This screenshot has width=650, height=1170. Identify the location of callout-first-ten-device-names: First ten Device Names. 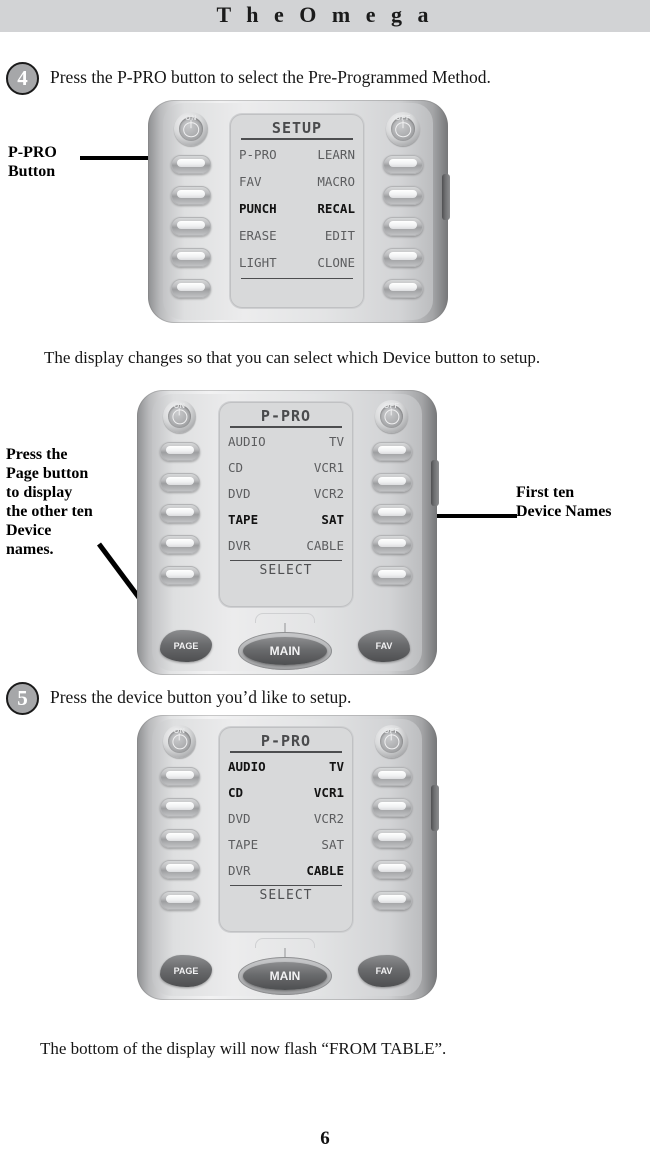
(564, 502).